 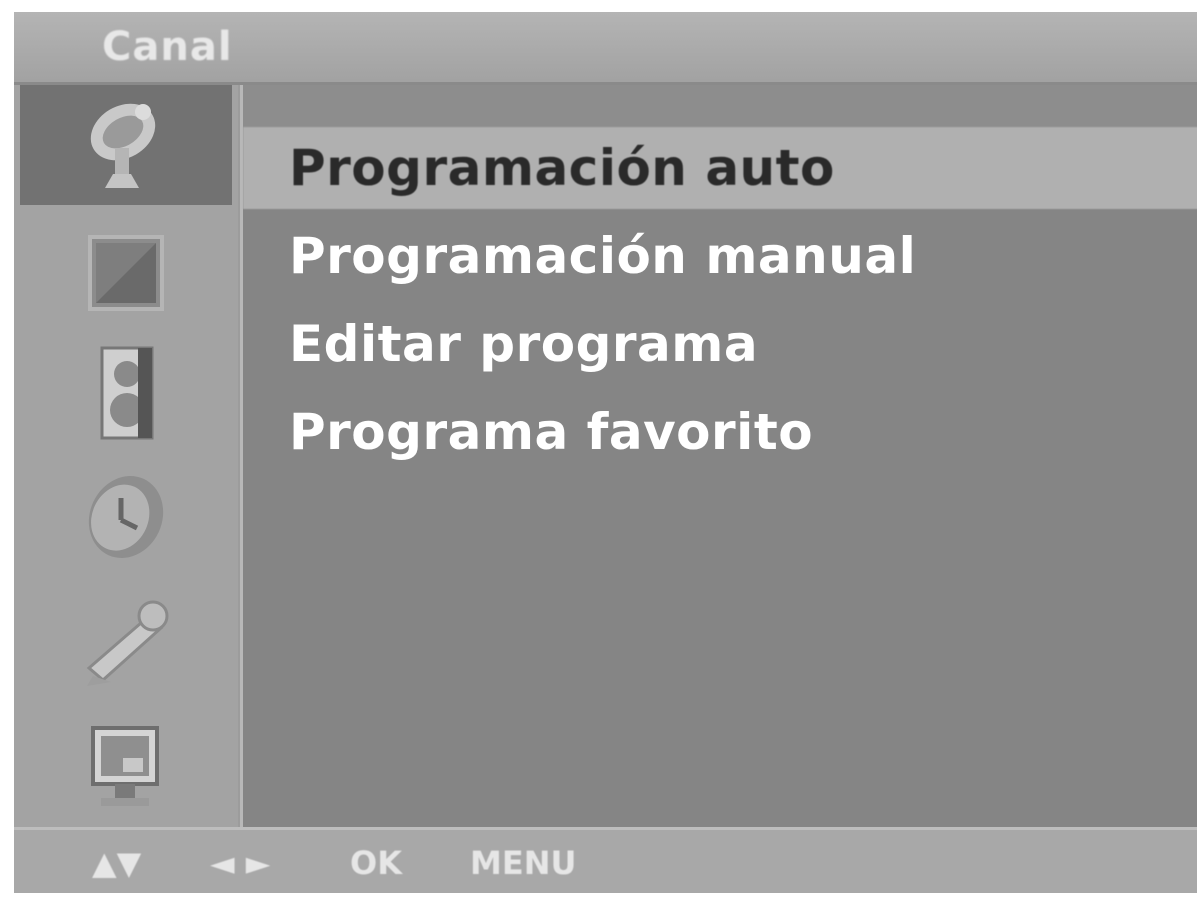 I want to click on menu-item-auto-programming: Programación auto, so click(x=720, y=168).